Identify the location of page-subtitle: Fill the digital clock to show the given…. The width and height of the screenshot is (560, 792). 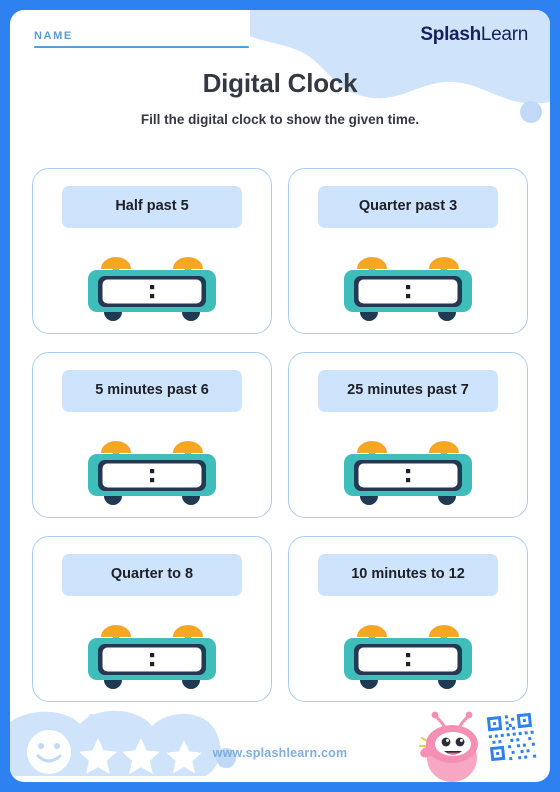
(280, 119).